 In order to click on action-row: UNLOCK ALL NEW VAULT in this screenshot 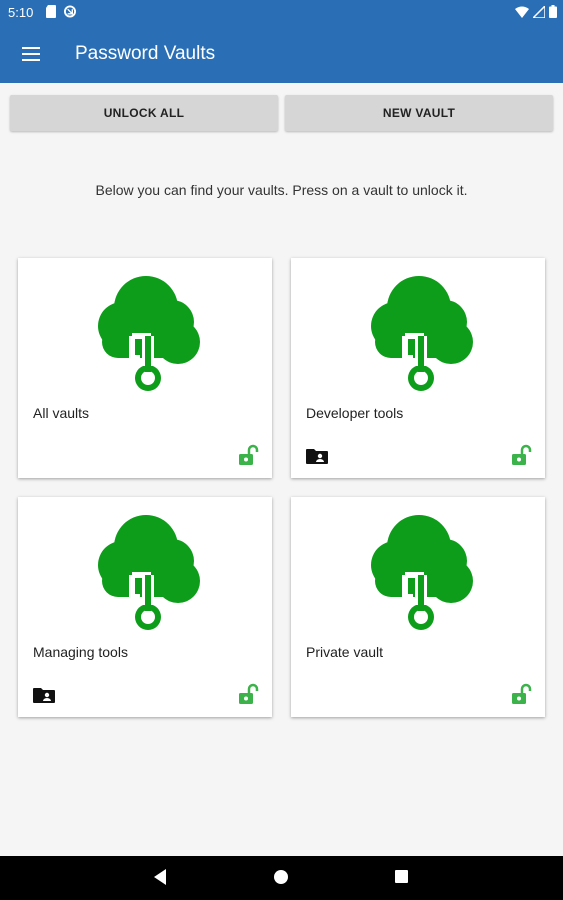, I will do `click(281, 113)`.